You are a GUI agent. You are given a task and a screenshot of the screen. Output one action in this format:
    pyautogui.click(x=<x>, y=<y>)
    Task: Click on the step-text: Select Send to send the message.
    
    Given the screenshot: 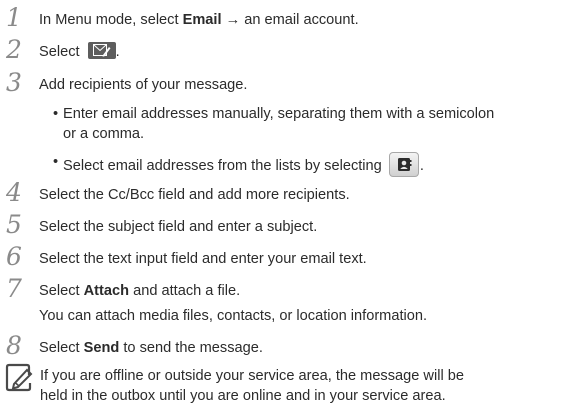 What is the action you would take?
    pyautogui.click(x=151, y=348)
    